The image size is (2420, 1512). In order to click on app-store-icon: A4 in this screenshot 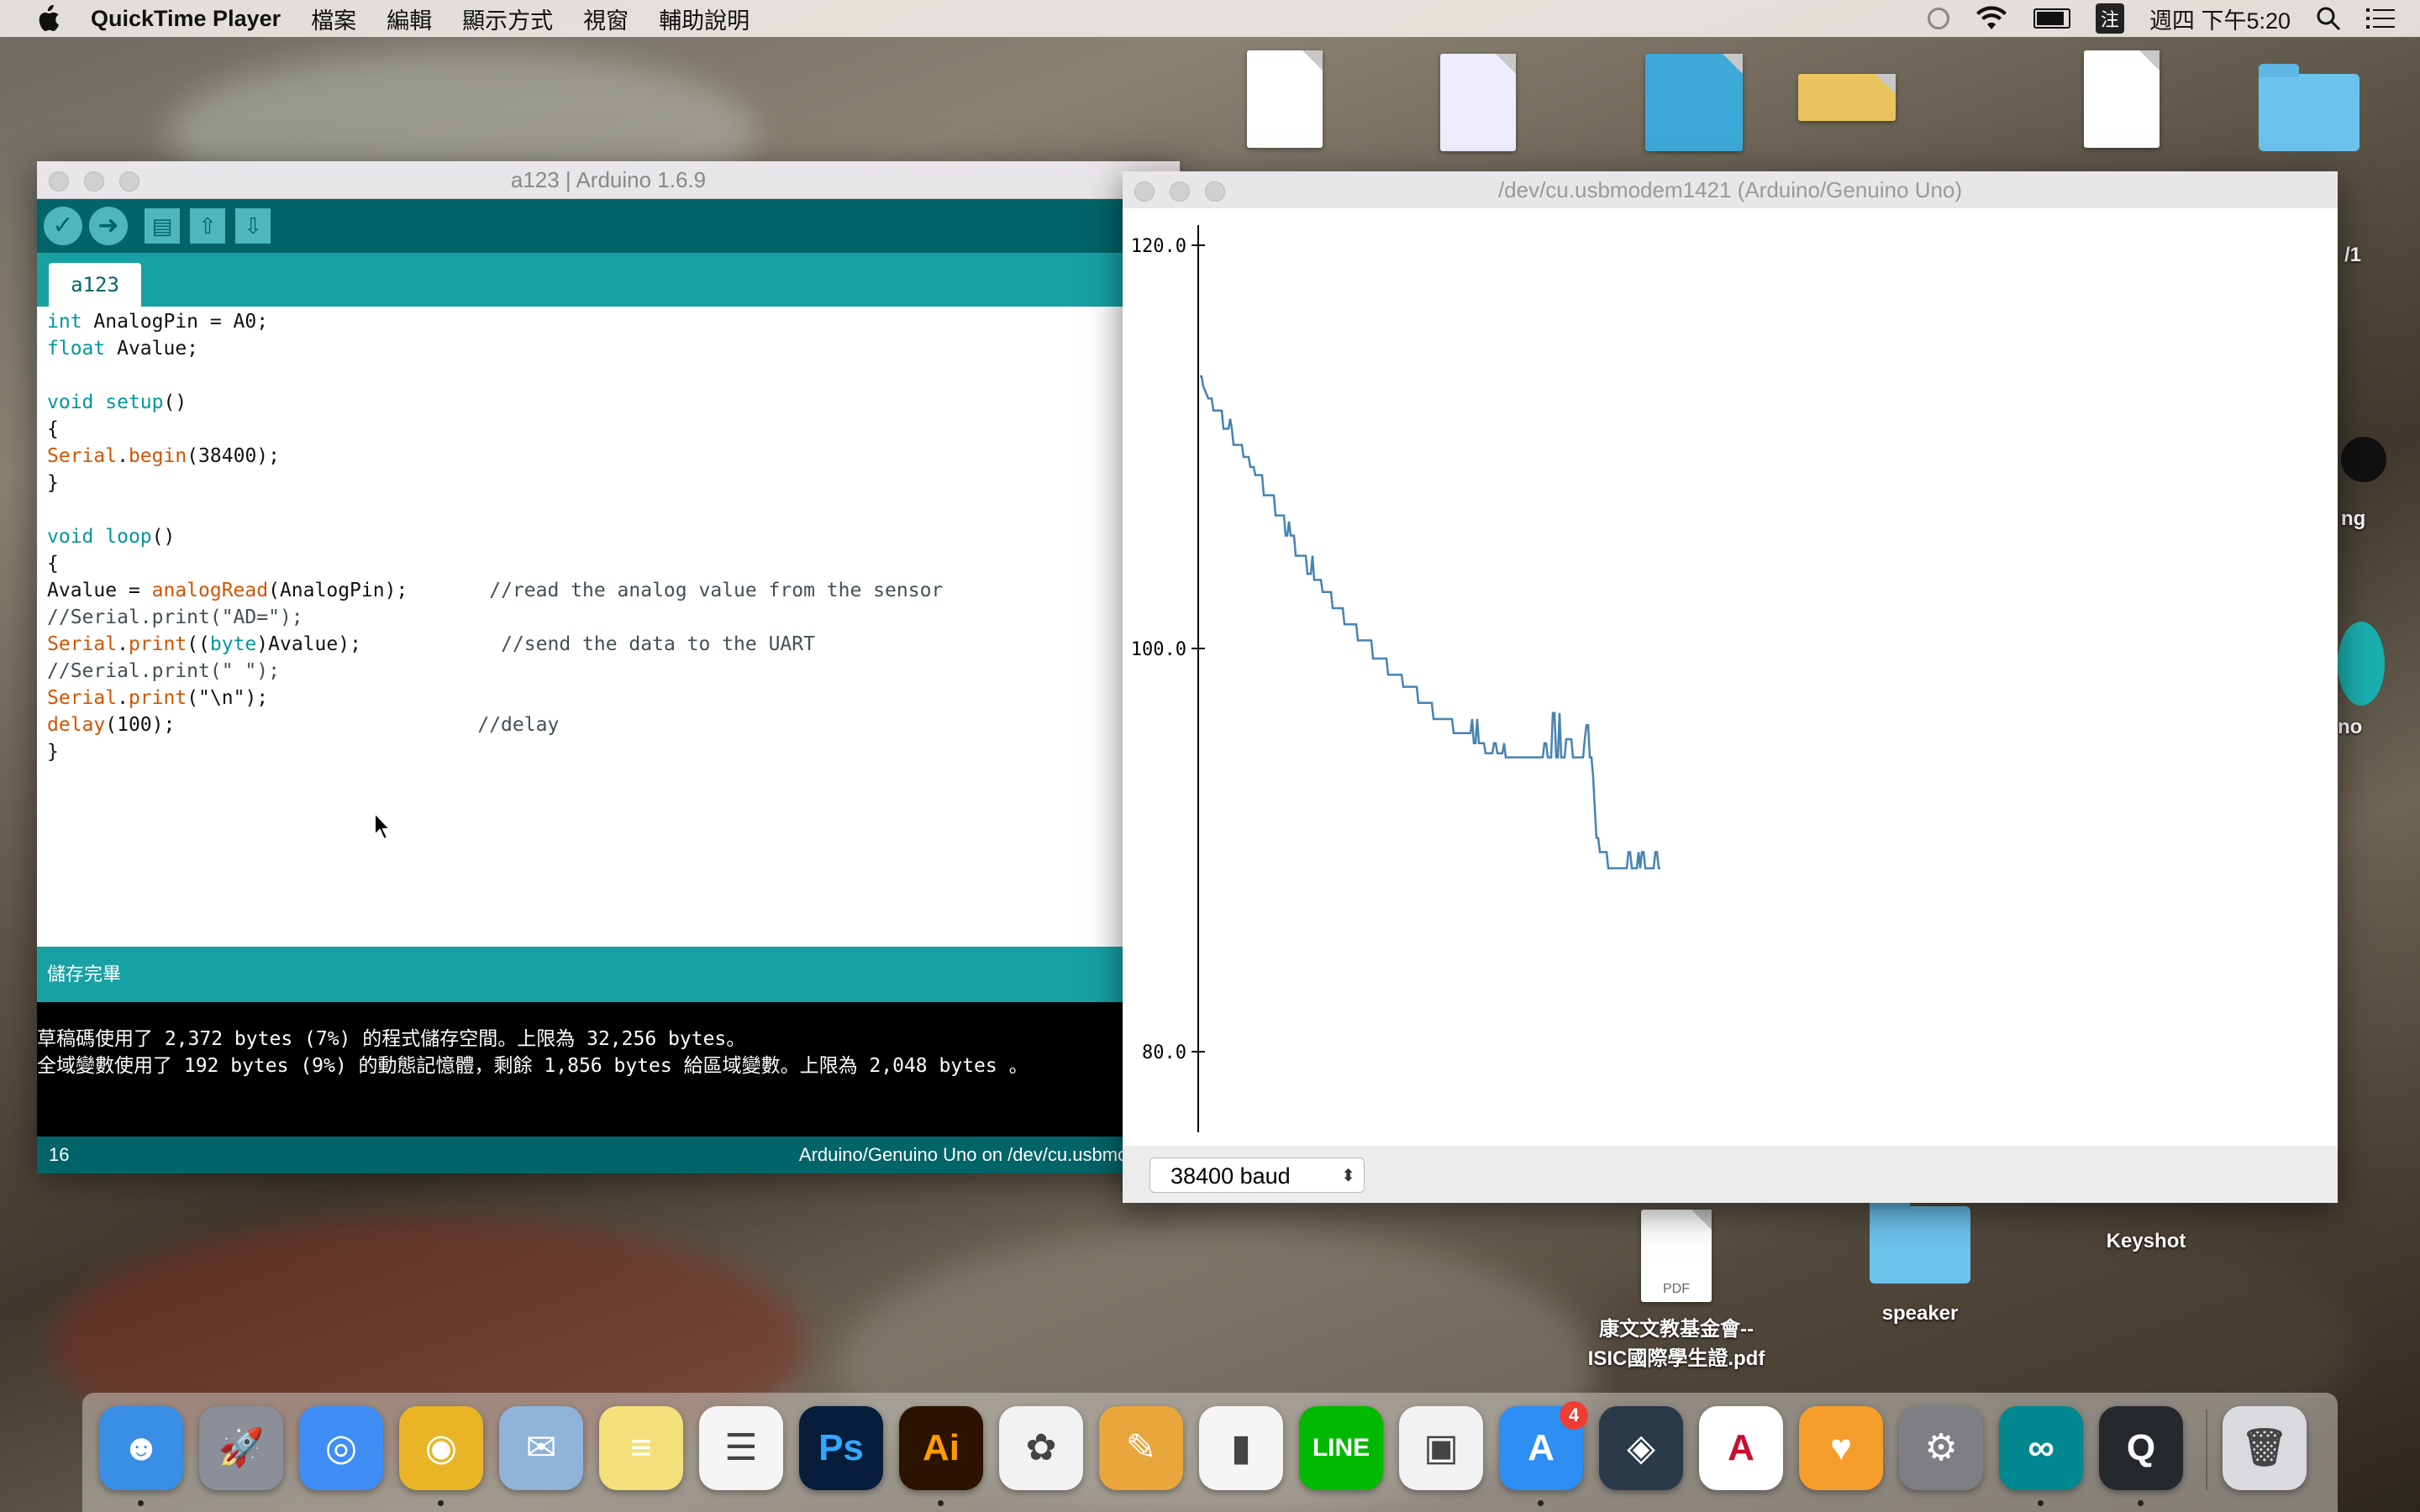, I will do `click(1543, 1445)`.